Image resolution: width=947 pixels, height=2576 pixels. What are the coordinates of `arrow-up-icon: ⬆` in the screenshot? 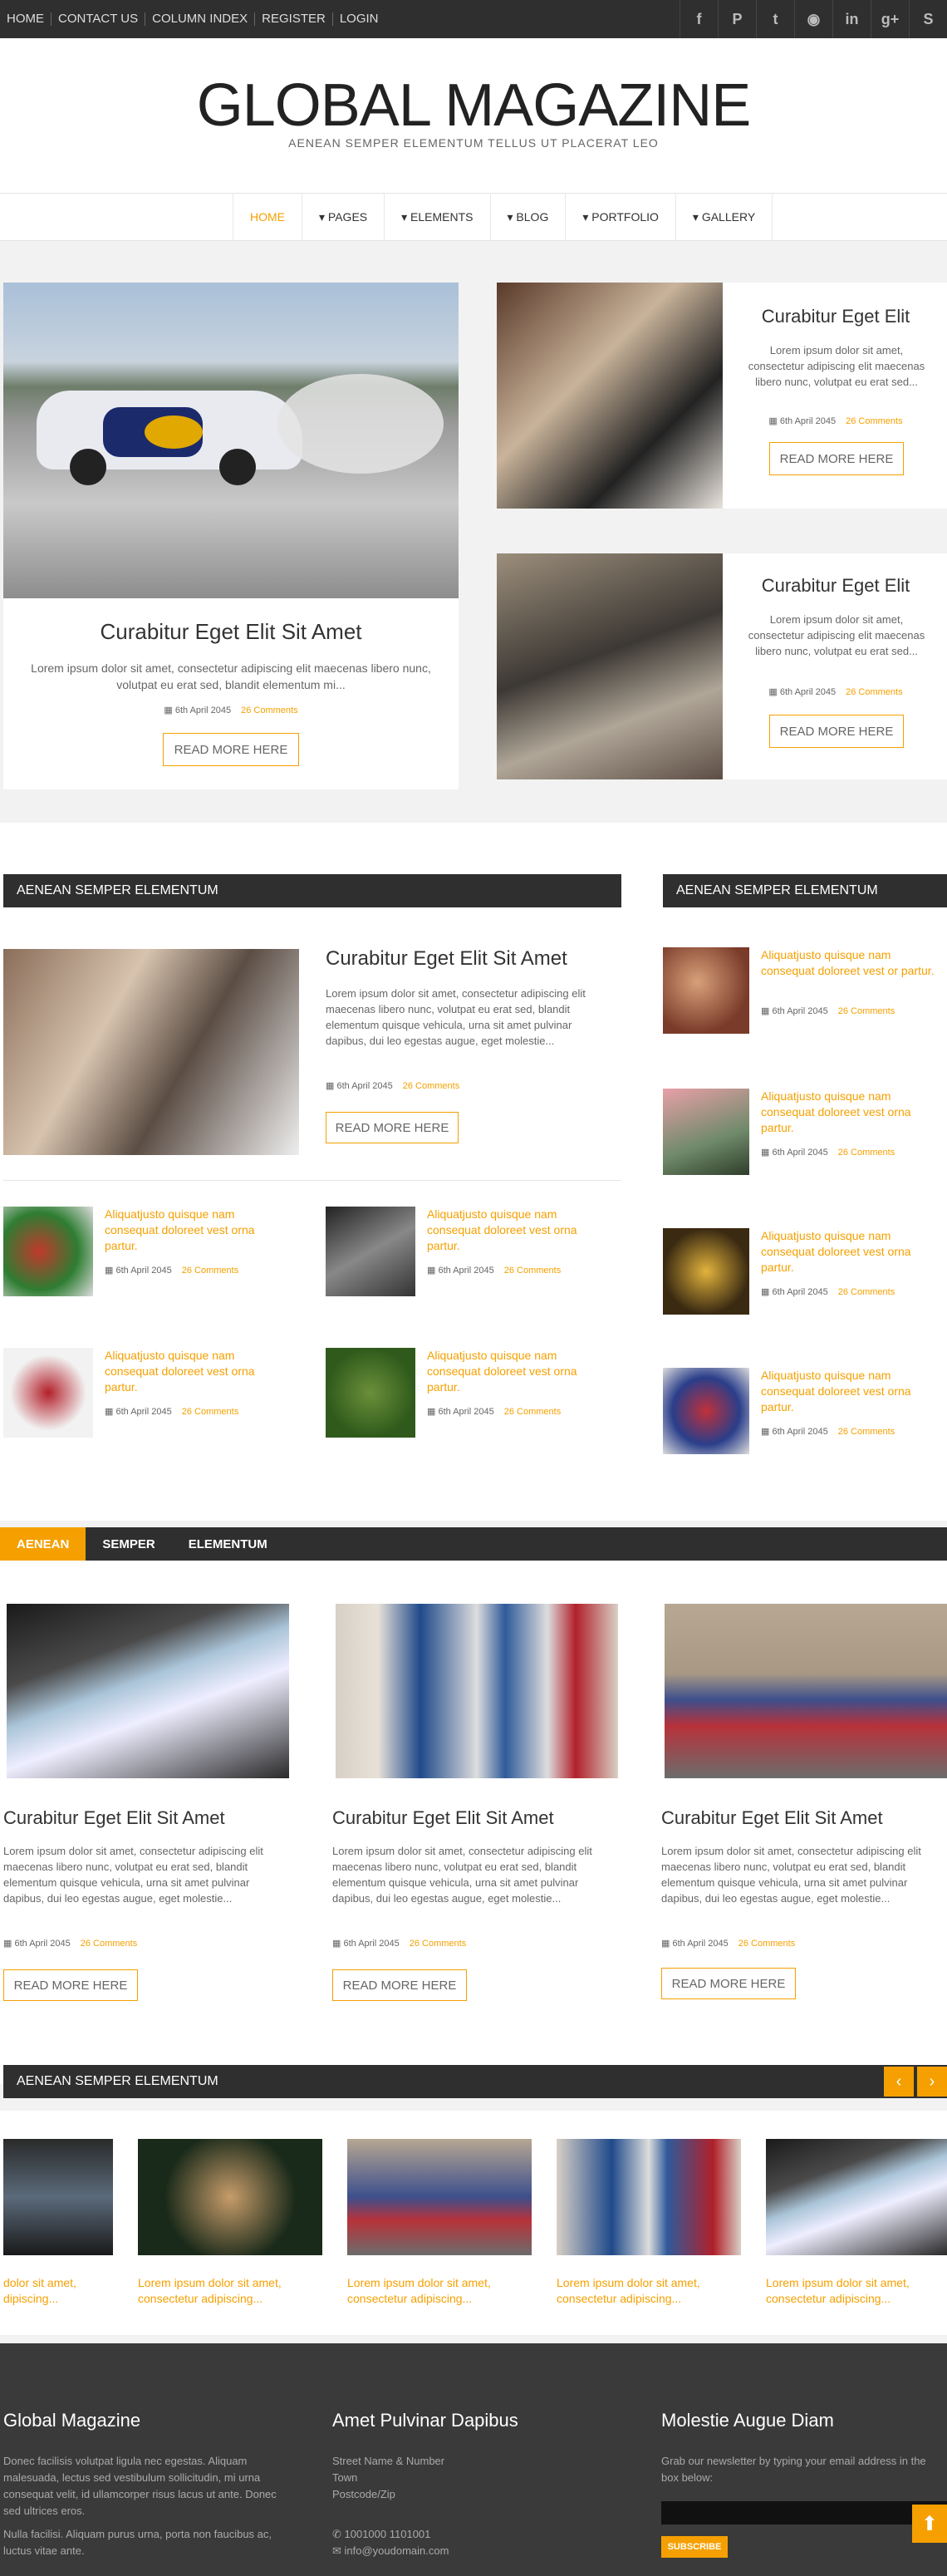 It's located at (929, 2524).